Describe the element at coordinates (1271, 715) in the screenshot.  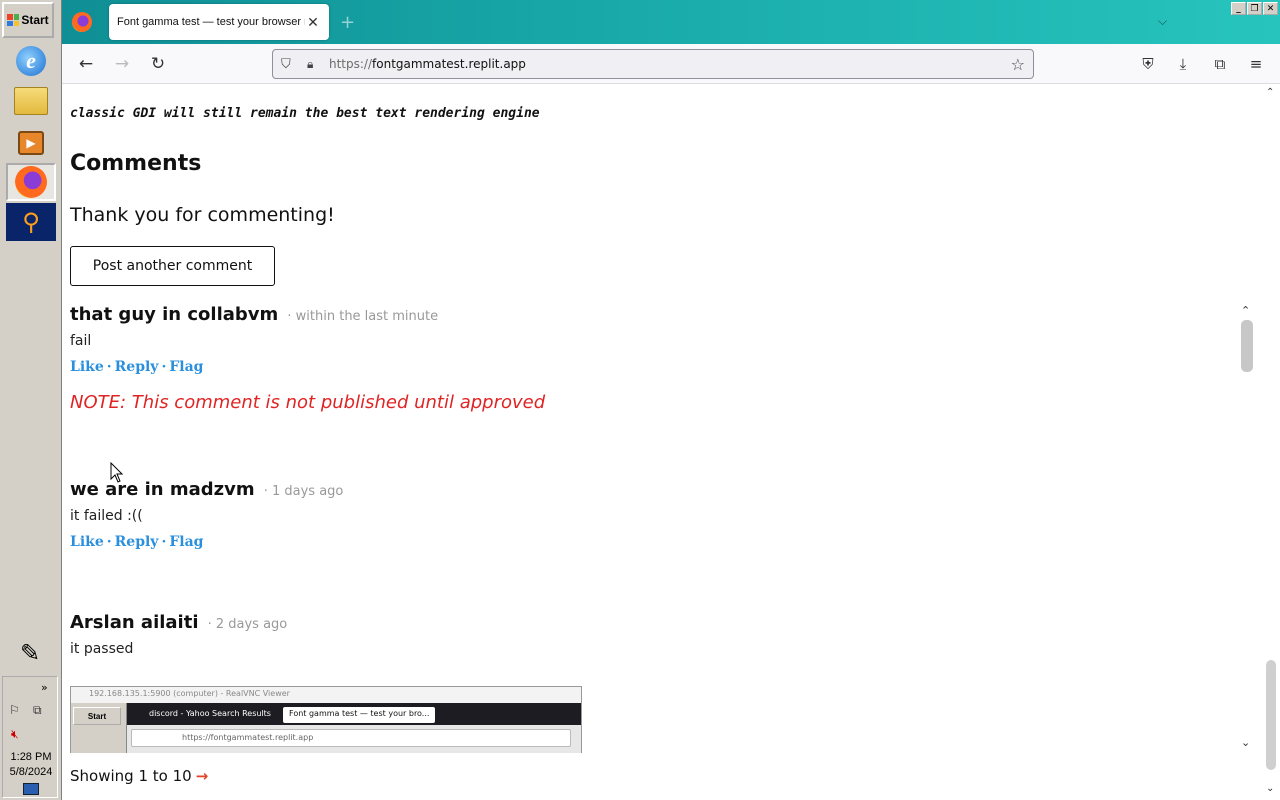
I see `page-scroll-thumb` at that location.